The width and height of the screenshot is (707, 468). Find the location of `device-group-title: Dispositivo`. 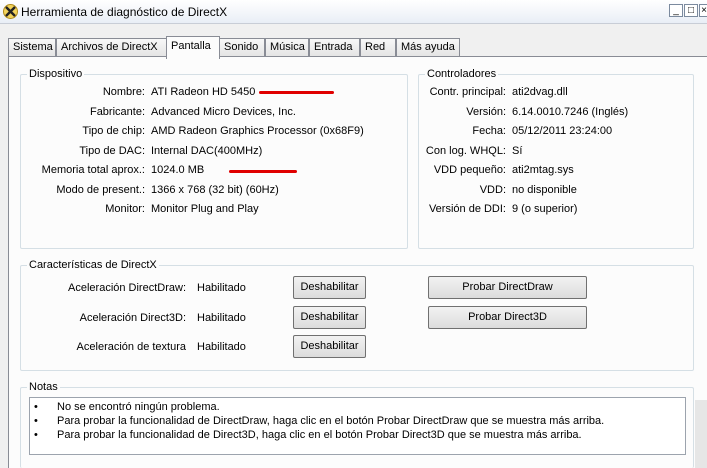

device-group-title: Dispositivo is located at coordinates (56, 74).